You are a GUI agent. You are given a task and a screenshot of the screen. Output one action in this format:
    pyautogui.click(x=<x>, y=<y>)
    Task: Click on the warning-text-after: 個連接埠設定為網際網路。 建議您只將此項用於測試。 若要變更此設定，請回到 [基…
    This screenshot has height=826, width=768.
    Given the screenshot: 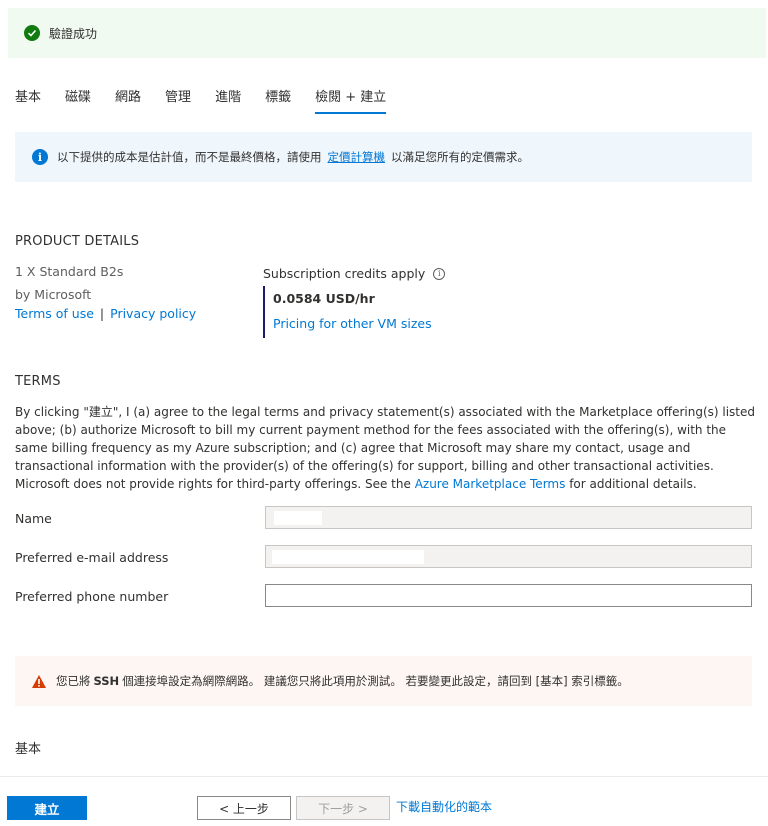 What is the action you would take?
    pyautogui.click(x=375, y=681)
    